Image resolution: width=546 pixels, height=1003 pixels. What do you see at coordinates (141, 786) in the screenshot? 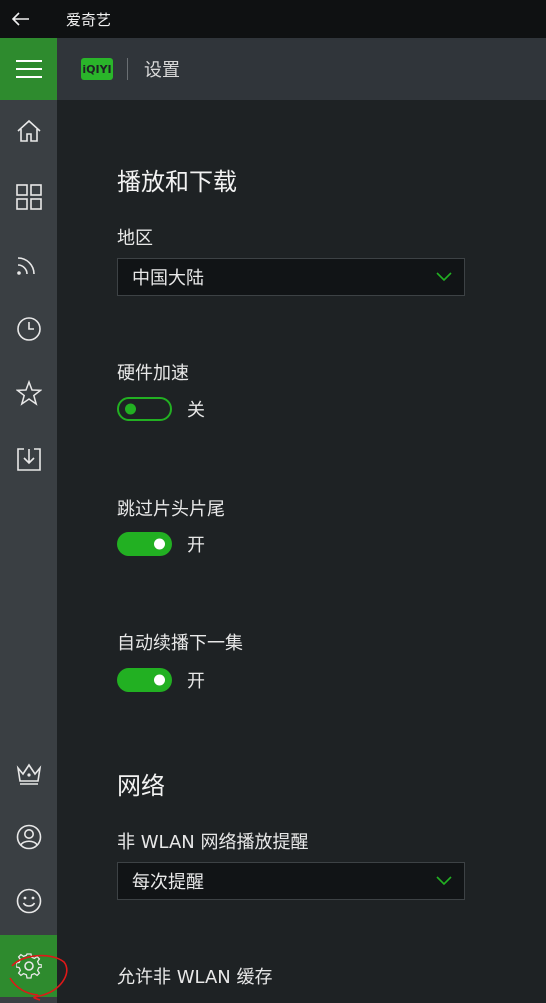
I see `section-title-network: 网络` at bounding box center [141, 786].